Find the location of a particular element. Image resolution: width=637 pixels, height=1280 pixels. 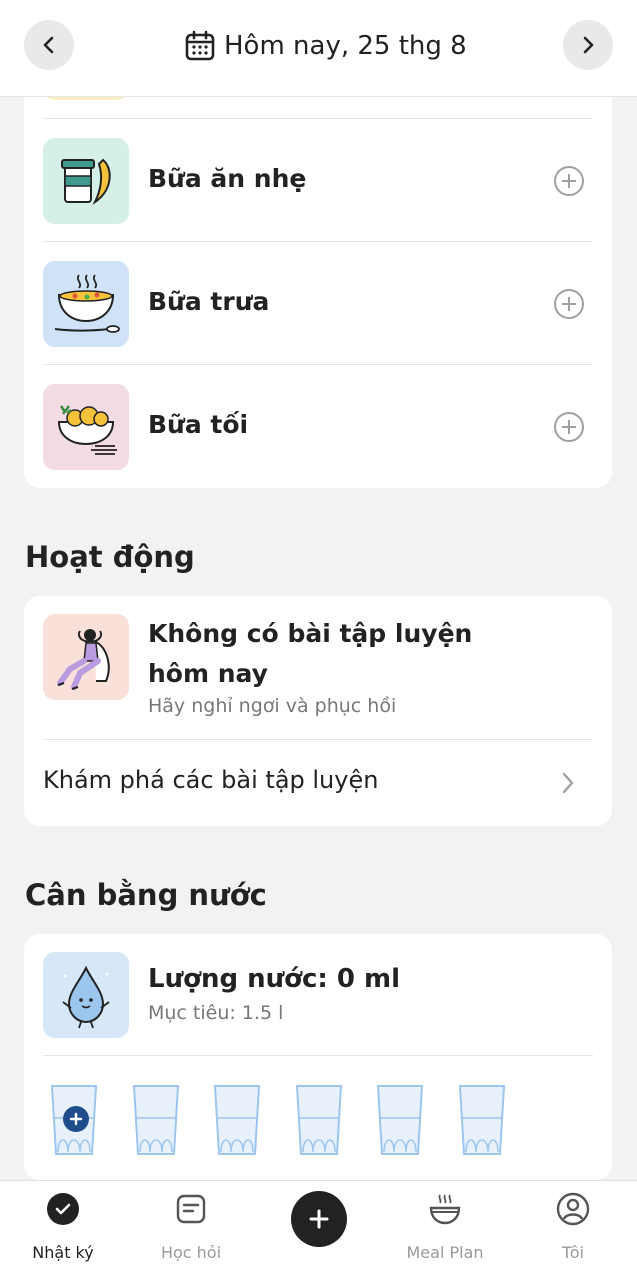

check-circle-icon is located at coordinates (63, 1209).